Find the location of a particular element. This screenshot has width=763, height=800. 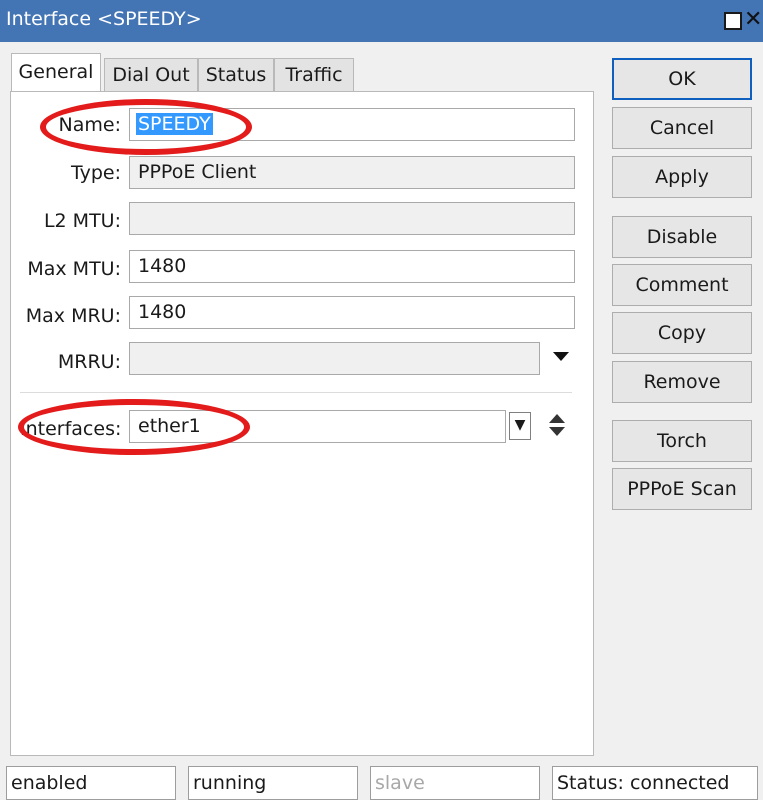

mrru-label: MRRU: is located at coordinates (89, 362).